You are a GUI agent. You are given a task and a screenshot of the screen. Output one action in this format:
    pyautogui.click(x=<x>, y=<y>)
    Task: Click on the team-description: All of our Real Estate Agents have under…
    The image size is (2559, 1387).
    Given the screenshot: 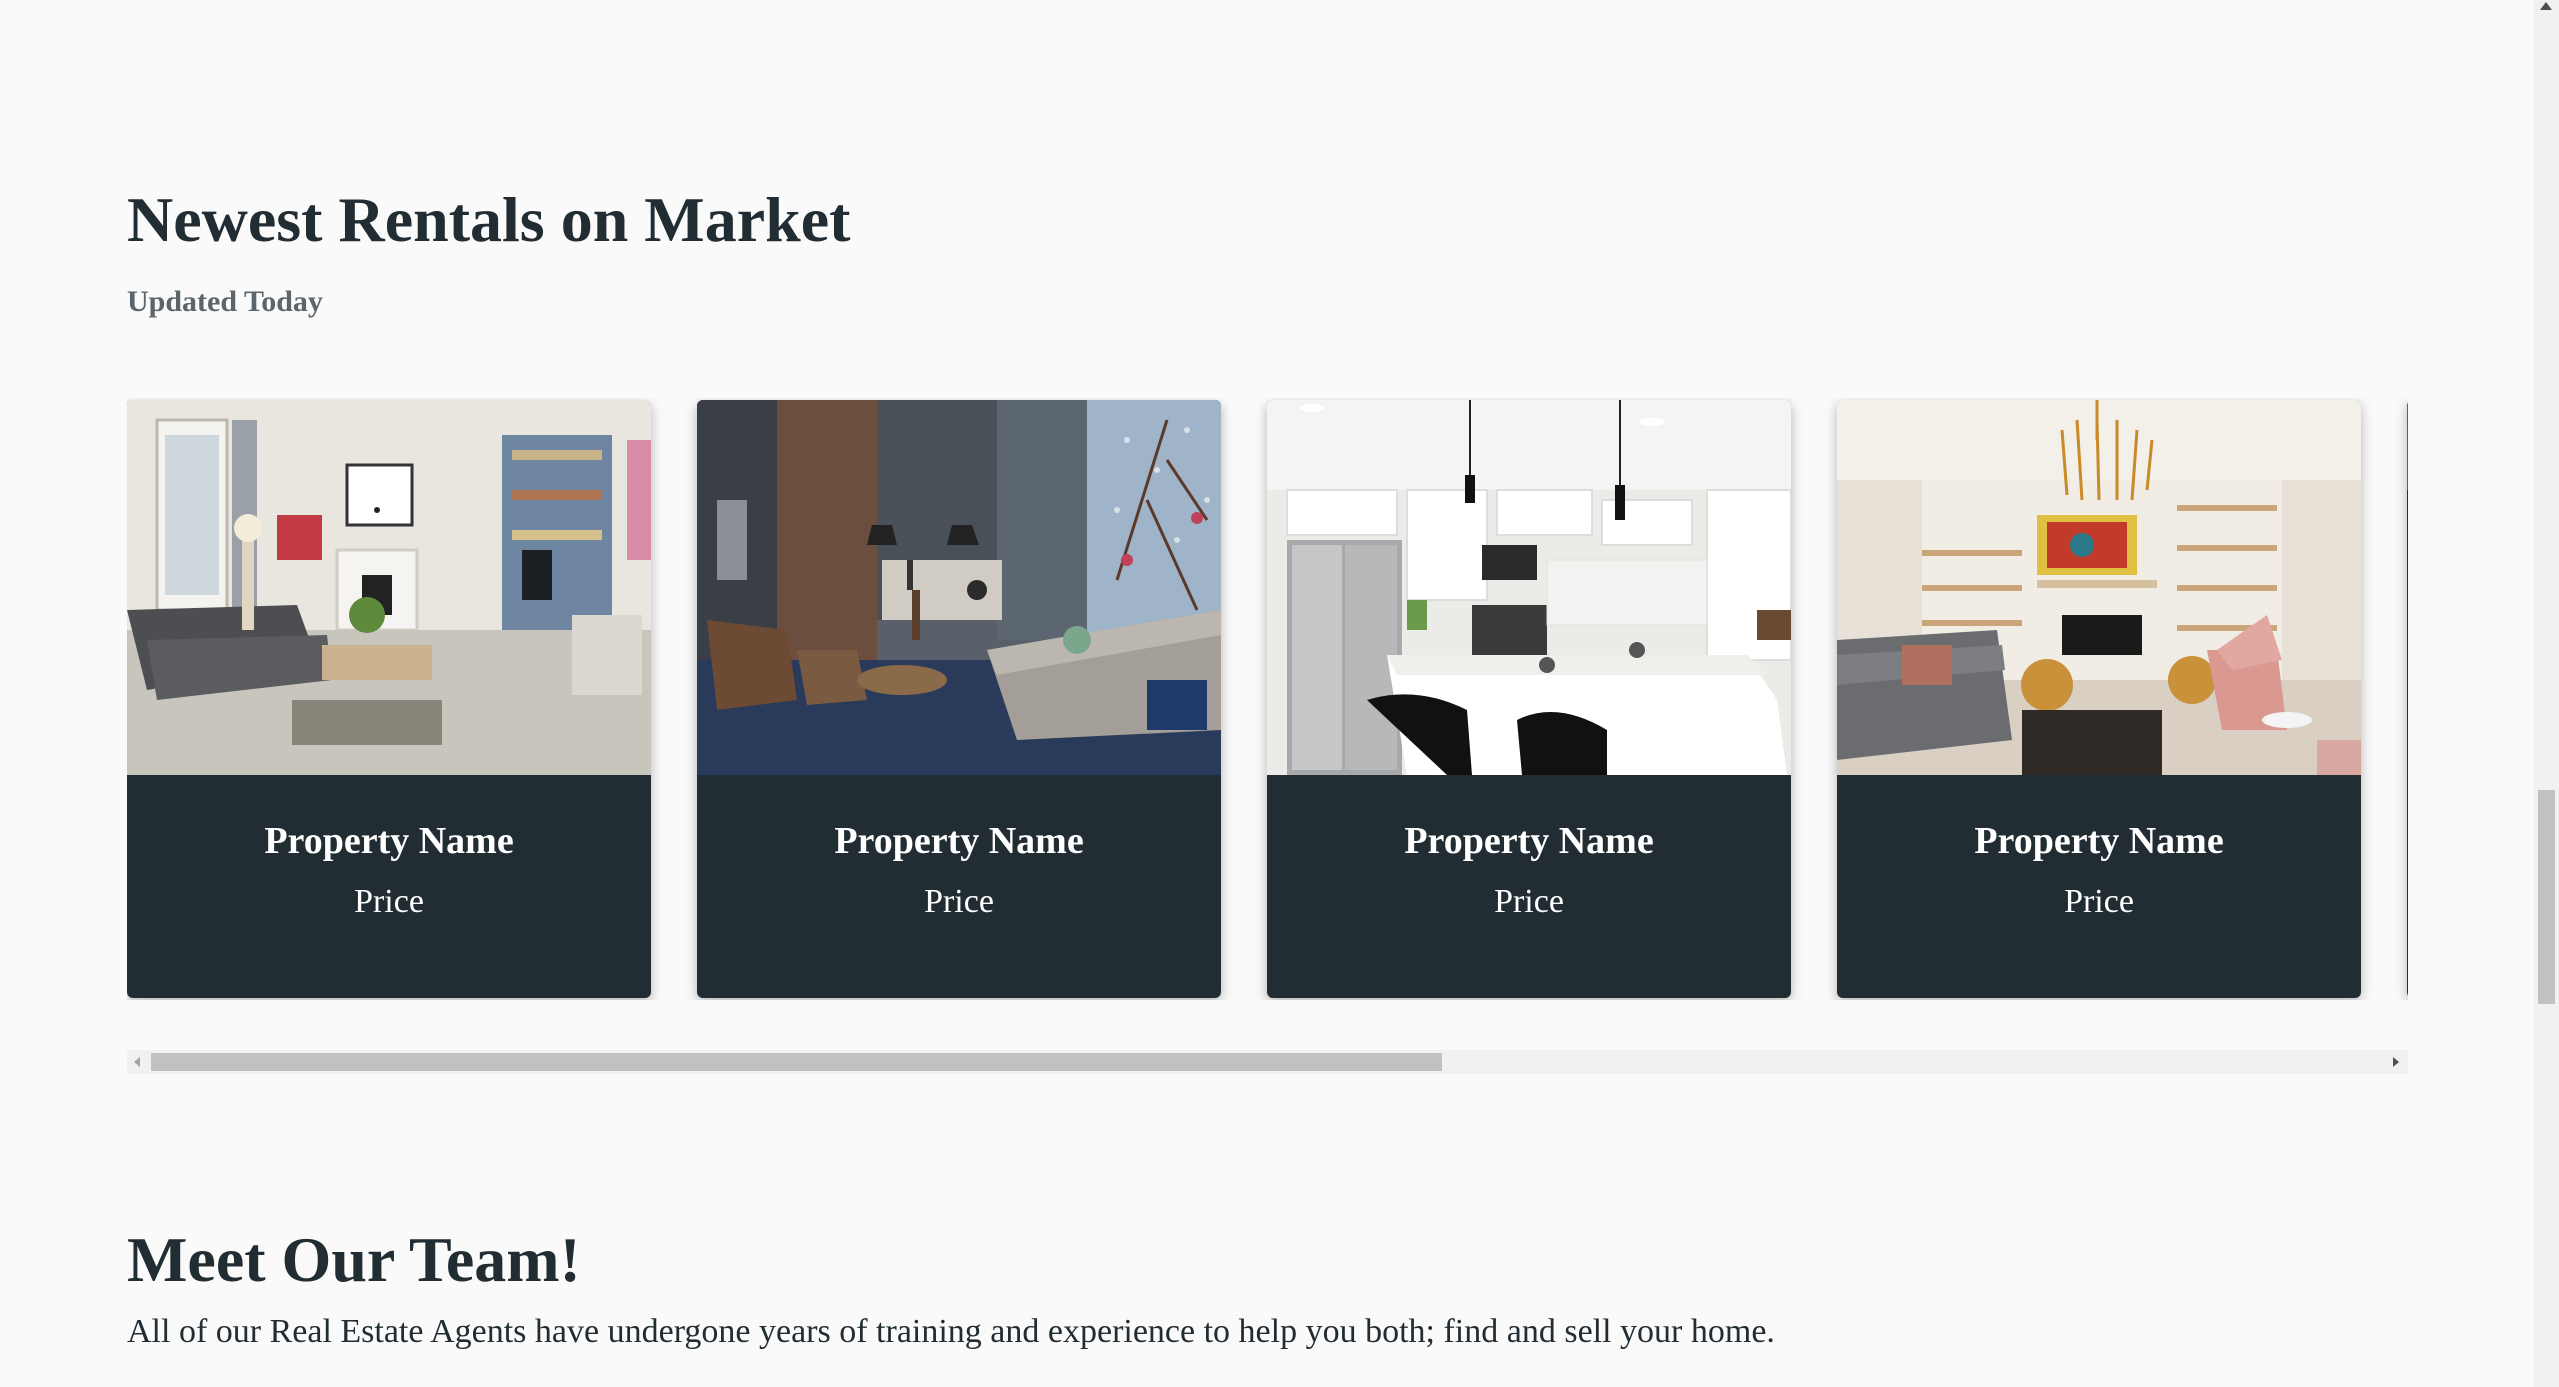 What is the action you would take?
    pyautogui.click(x=951, y=1331)
    